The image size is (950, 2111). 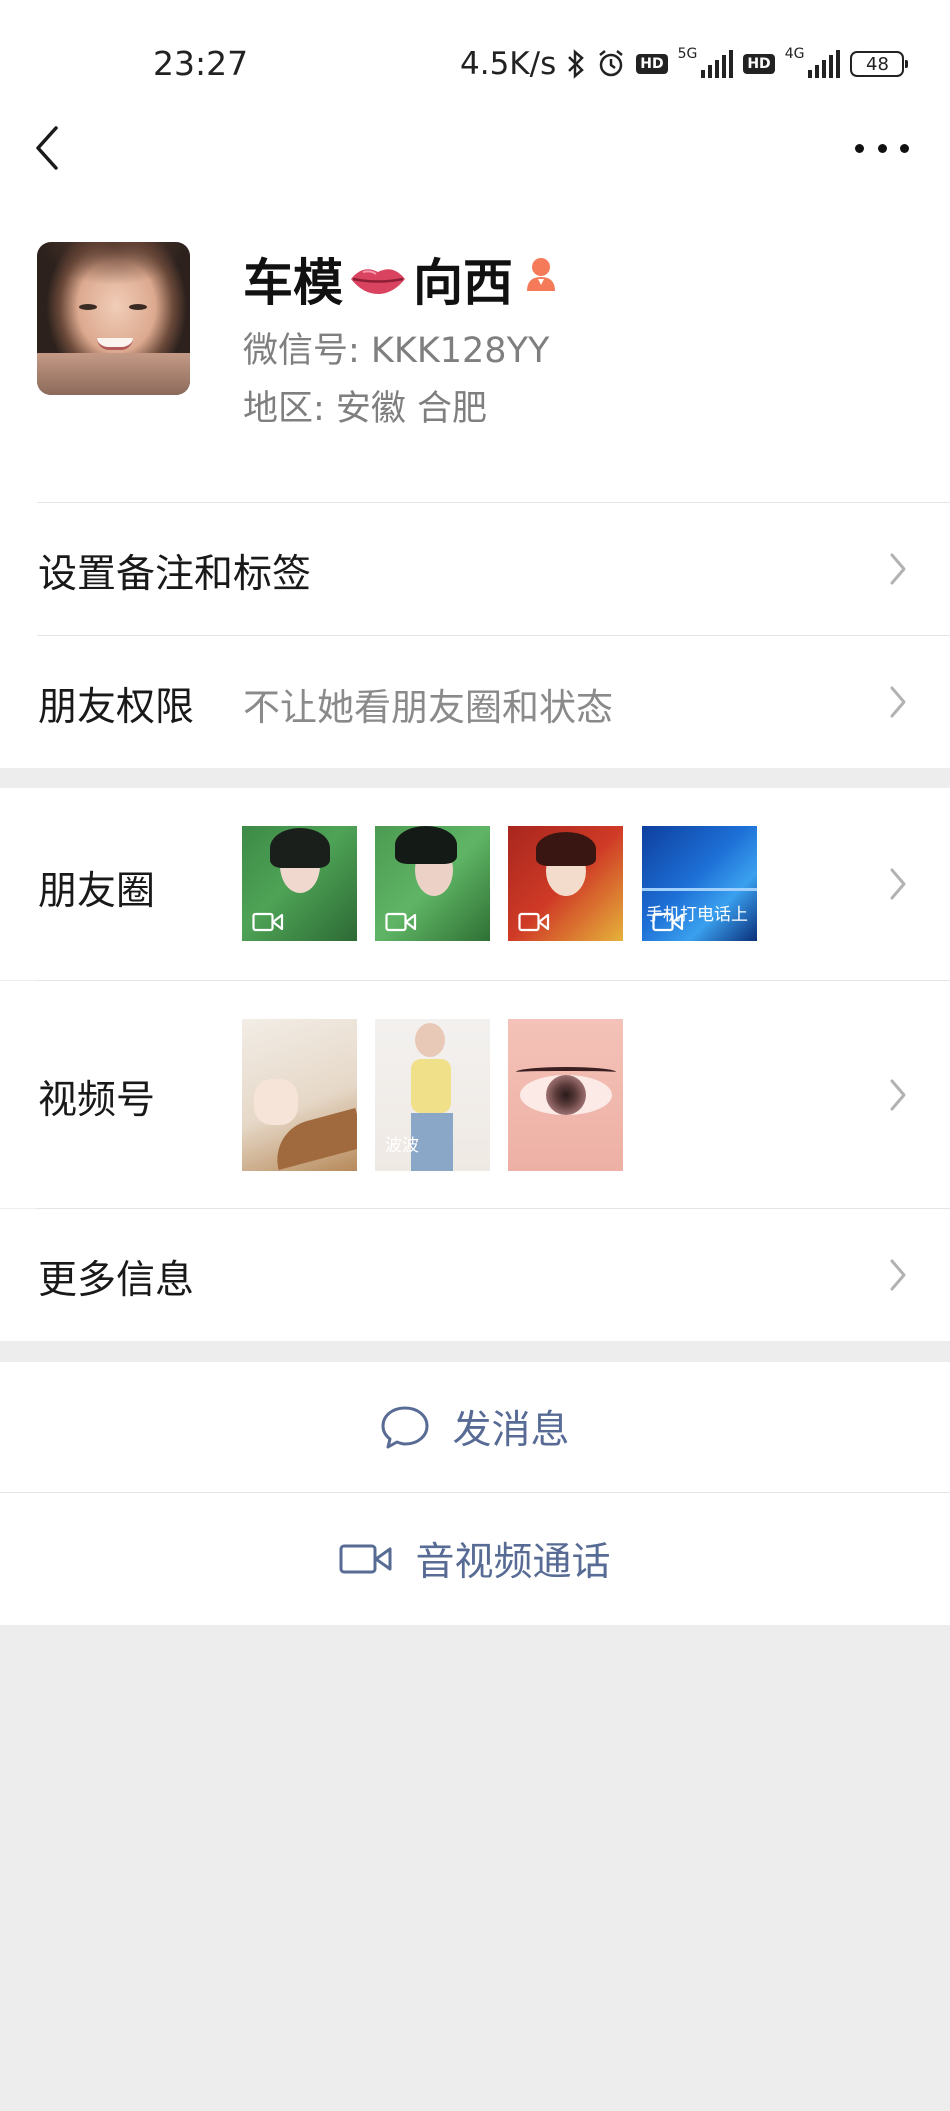 I want to click on nickname: 车模 向西, so click(x=378, y=279).